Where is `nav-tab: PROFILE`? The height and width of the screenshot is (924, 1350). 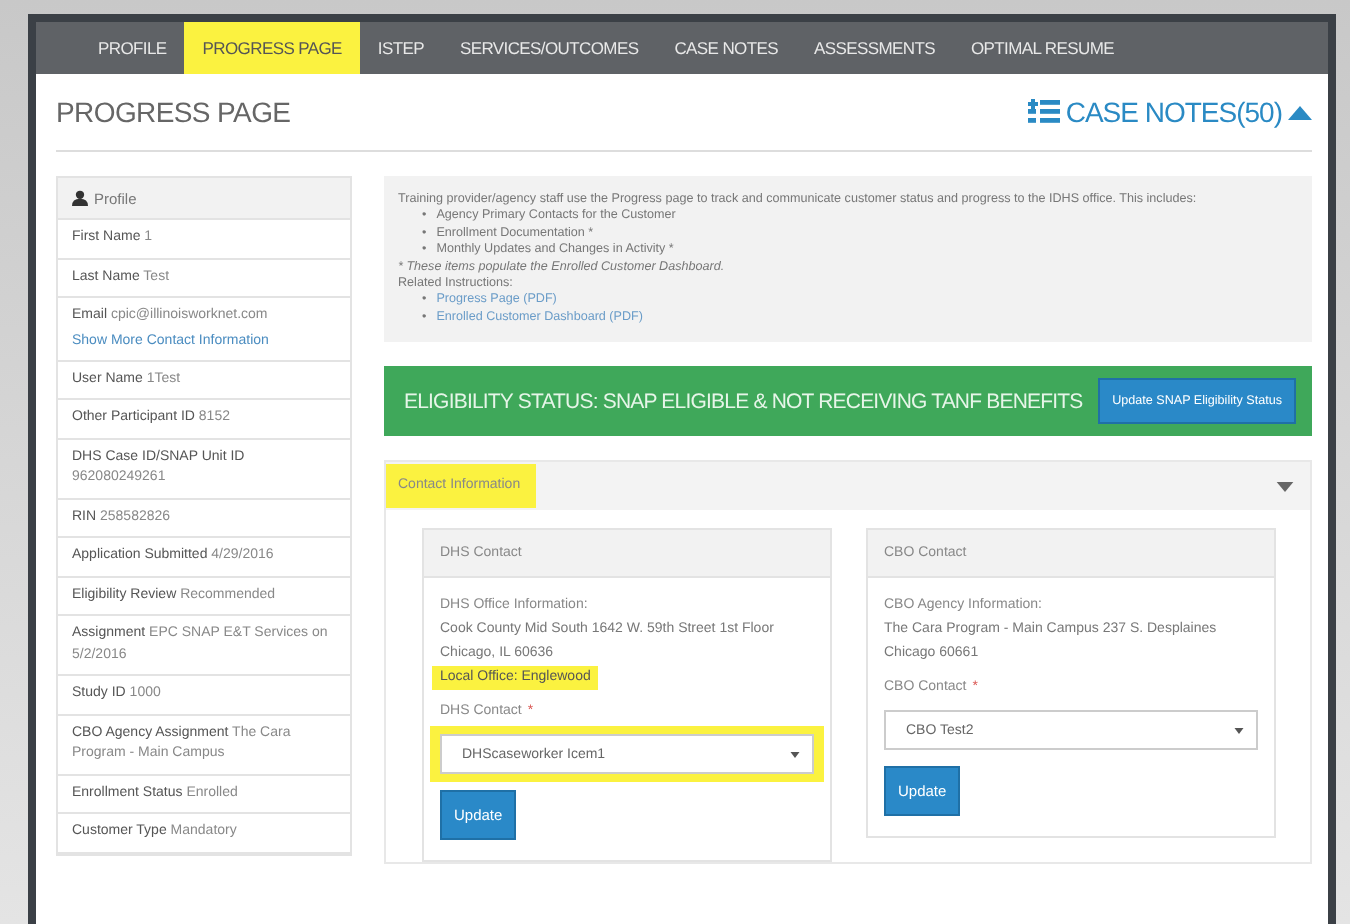
nav-tab: PROFILE is located at coordinates (132, 48).